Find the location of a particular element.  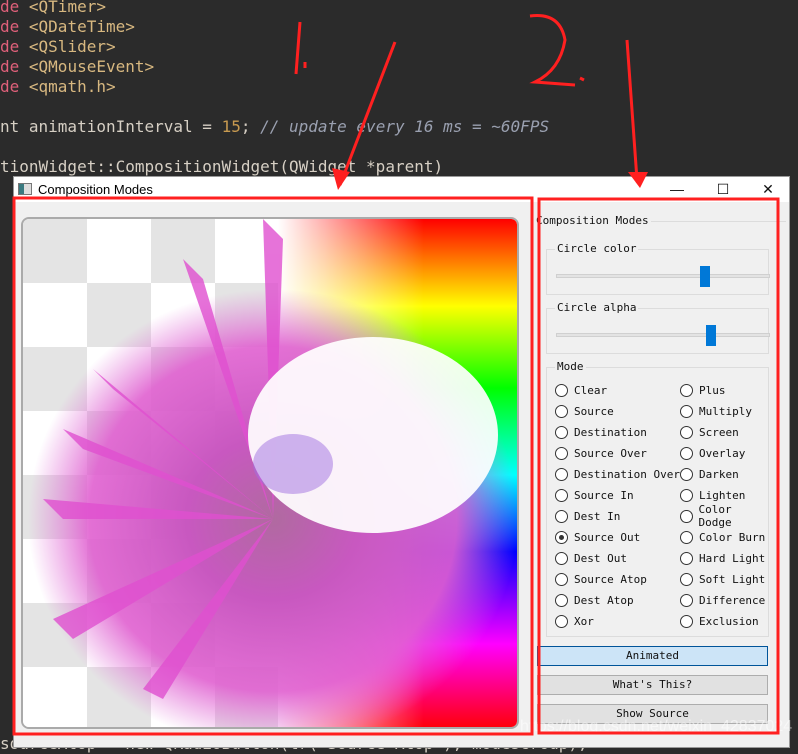

animated-button: Animated is located at coordinates (652, 656).